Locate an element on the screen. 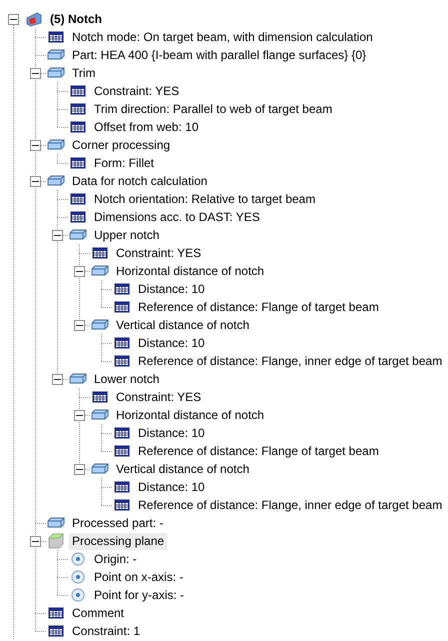 This screenshot has width=448, height=641. node-label: Comment is located at coordinates (98, 613).